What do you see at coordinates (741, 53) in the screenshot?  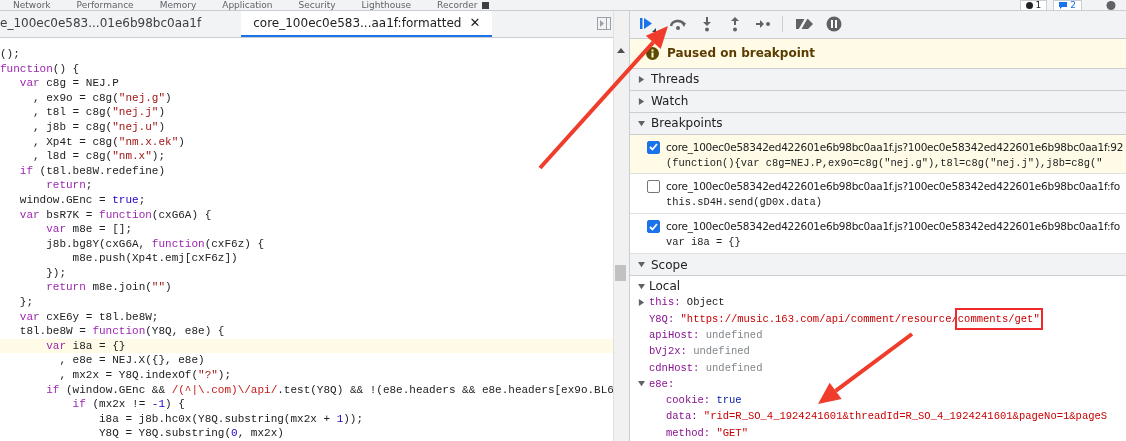 I see `paused-message: Paused on breakpoint` at bounding box center [741, 53].